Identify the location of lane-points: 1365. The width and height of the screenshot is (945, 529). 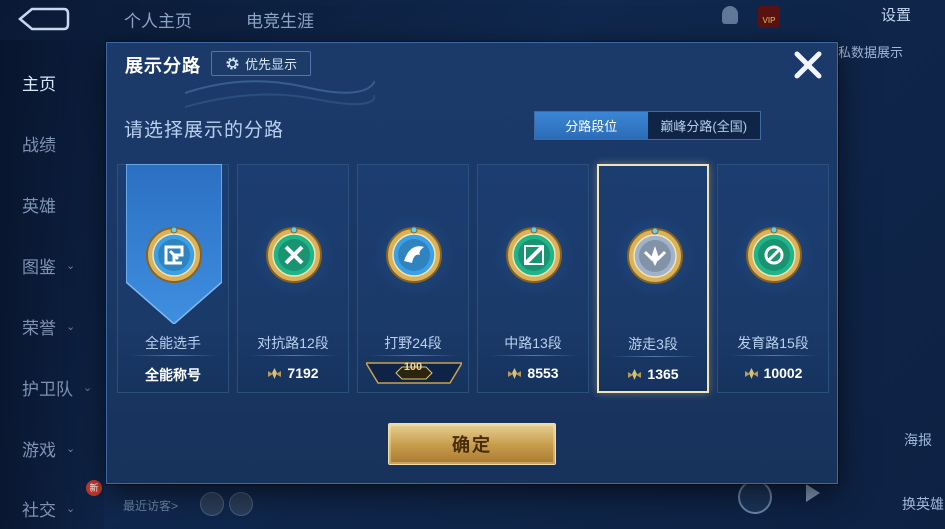
(653, 374).